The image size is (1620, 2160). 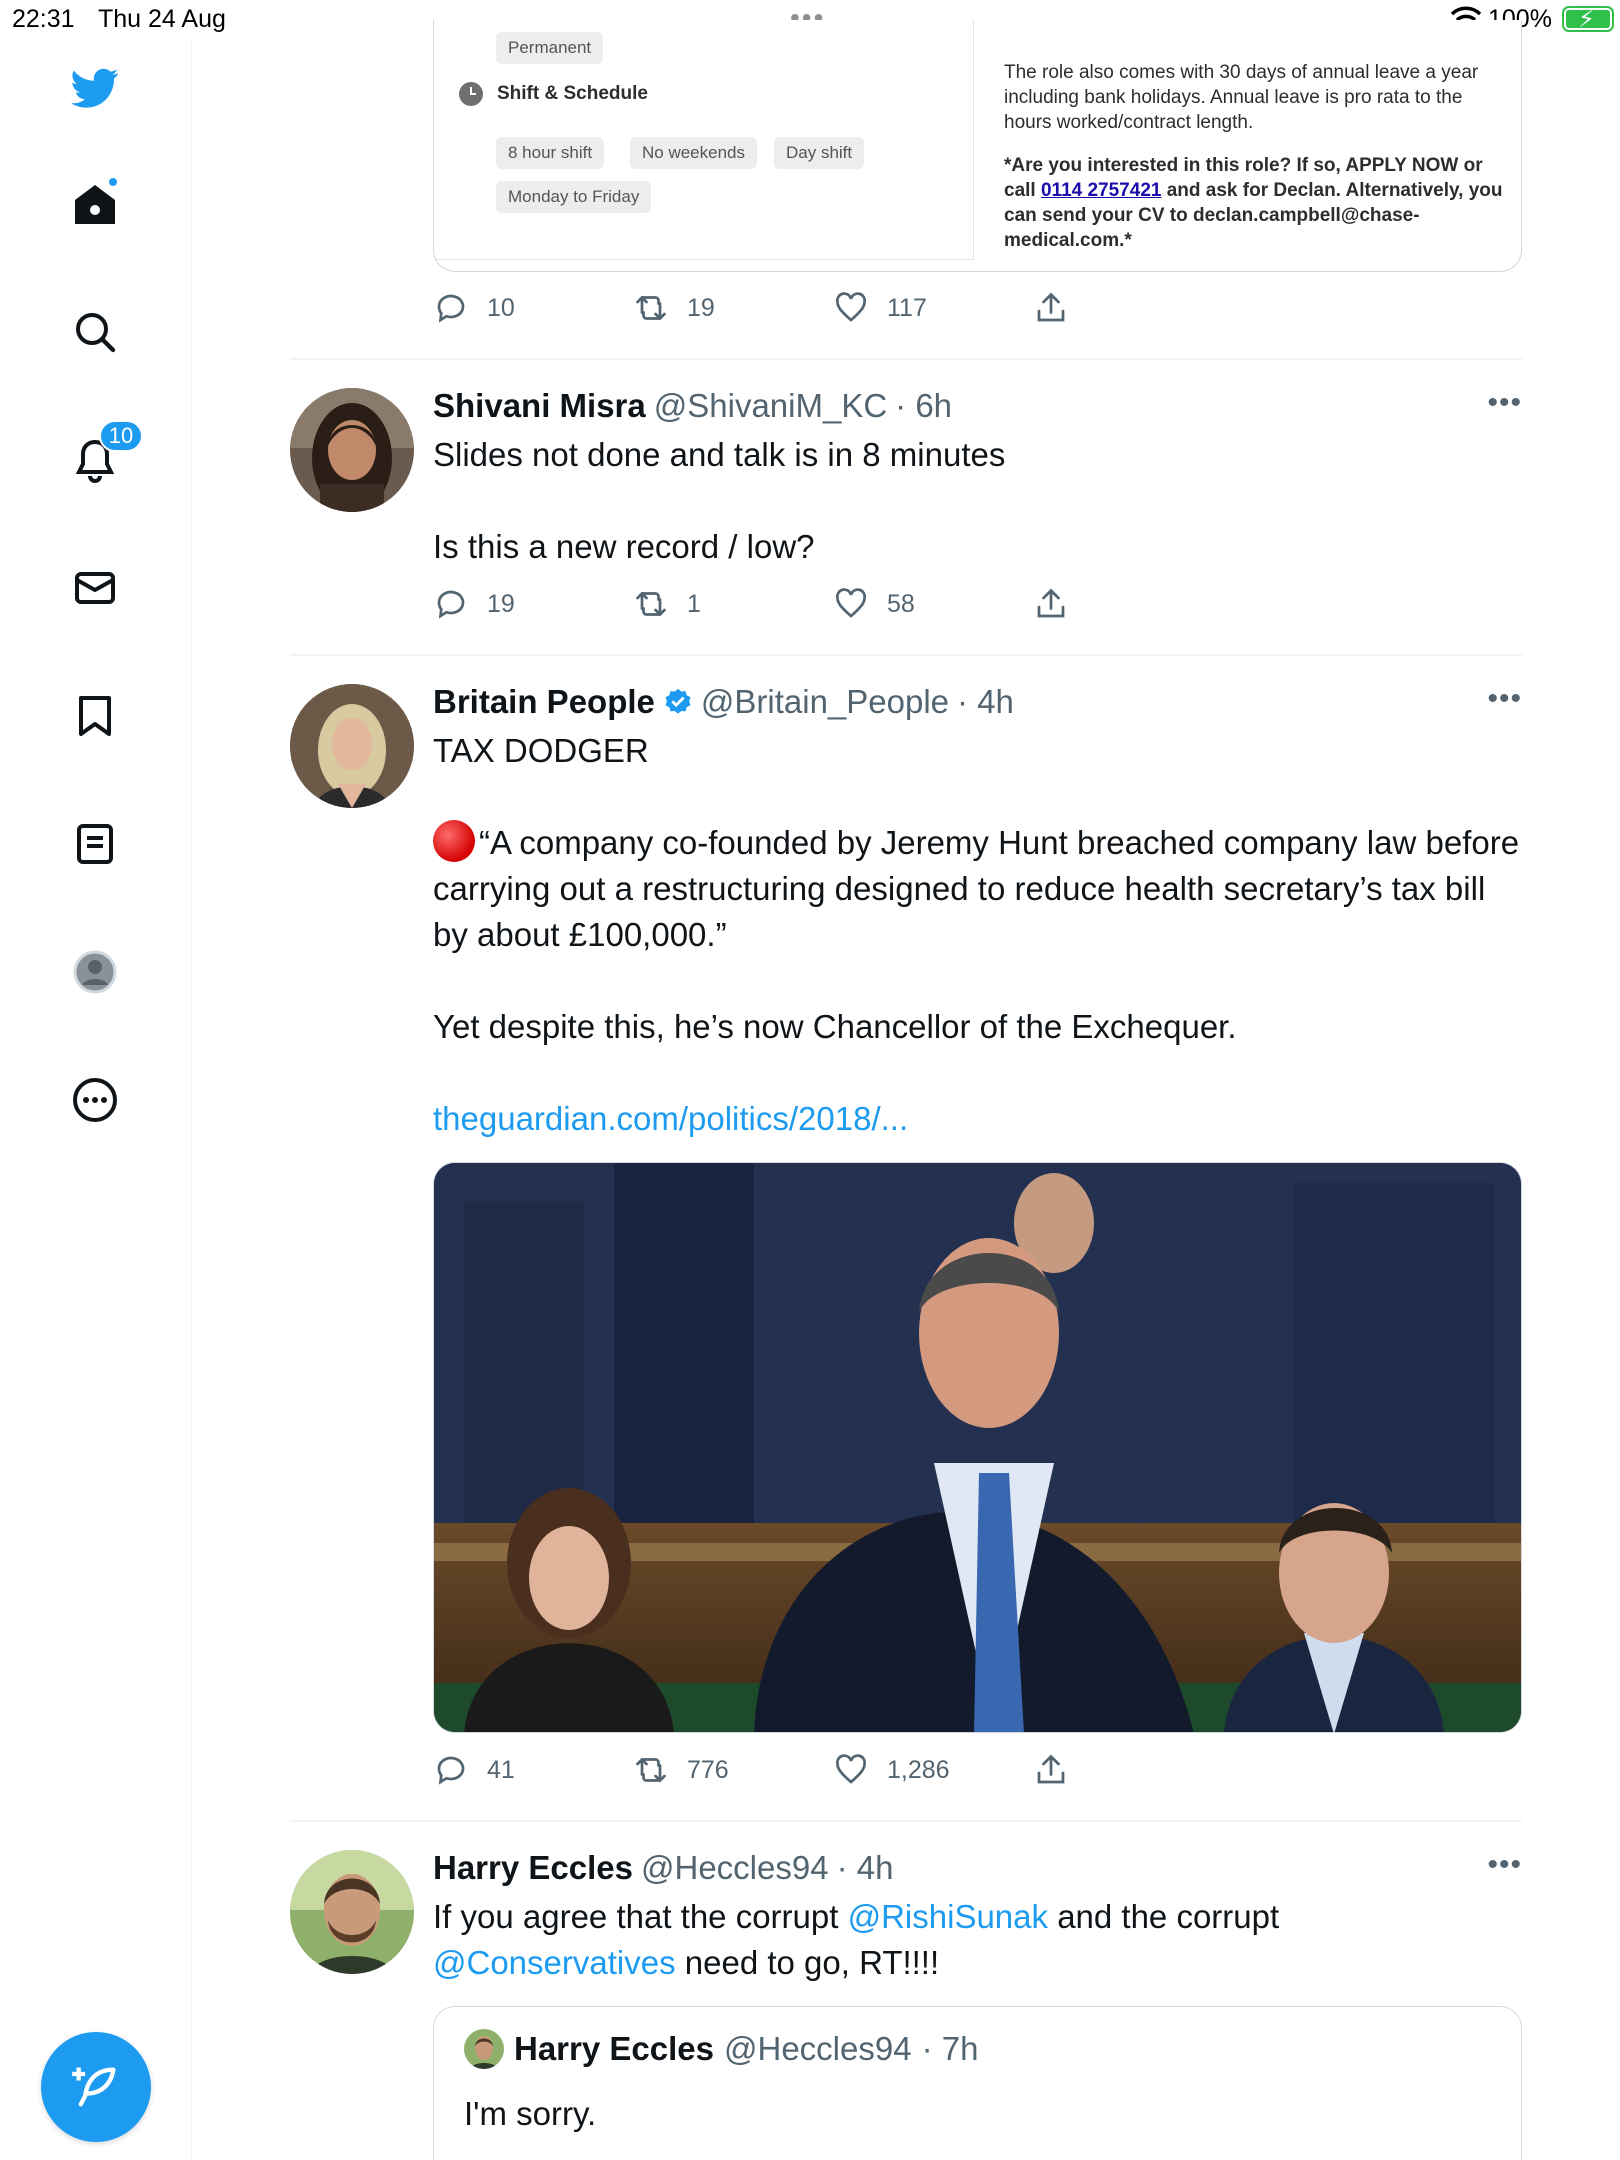 What do you see at coordinates (1588, 19) in the screenshot?
I see `battery-charging-icon: ⚡` at bounding box center [1588, 19].